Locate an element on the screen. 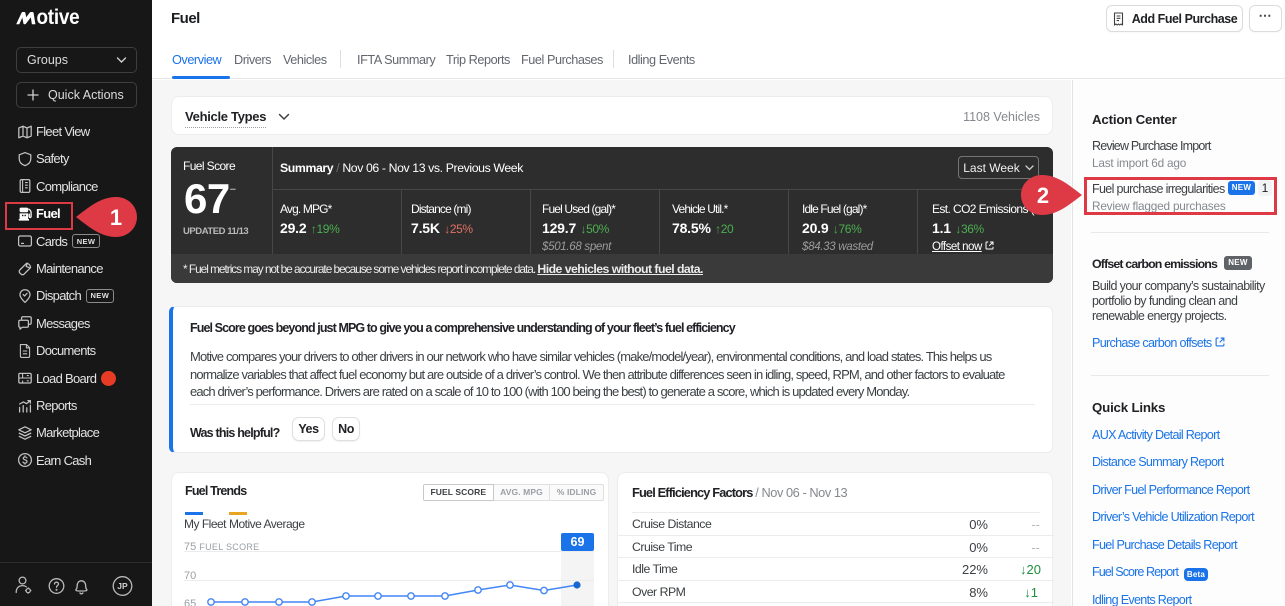  svg-text: 2 is located at coordinates (1043, 195).